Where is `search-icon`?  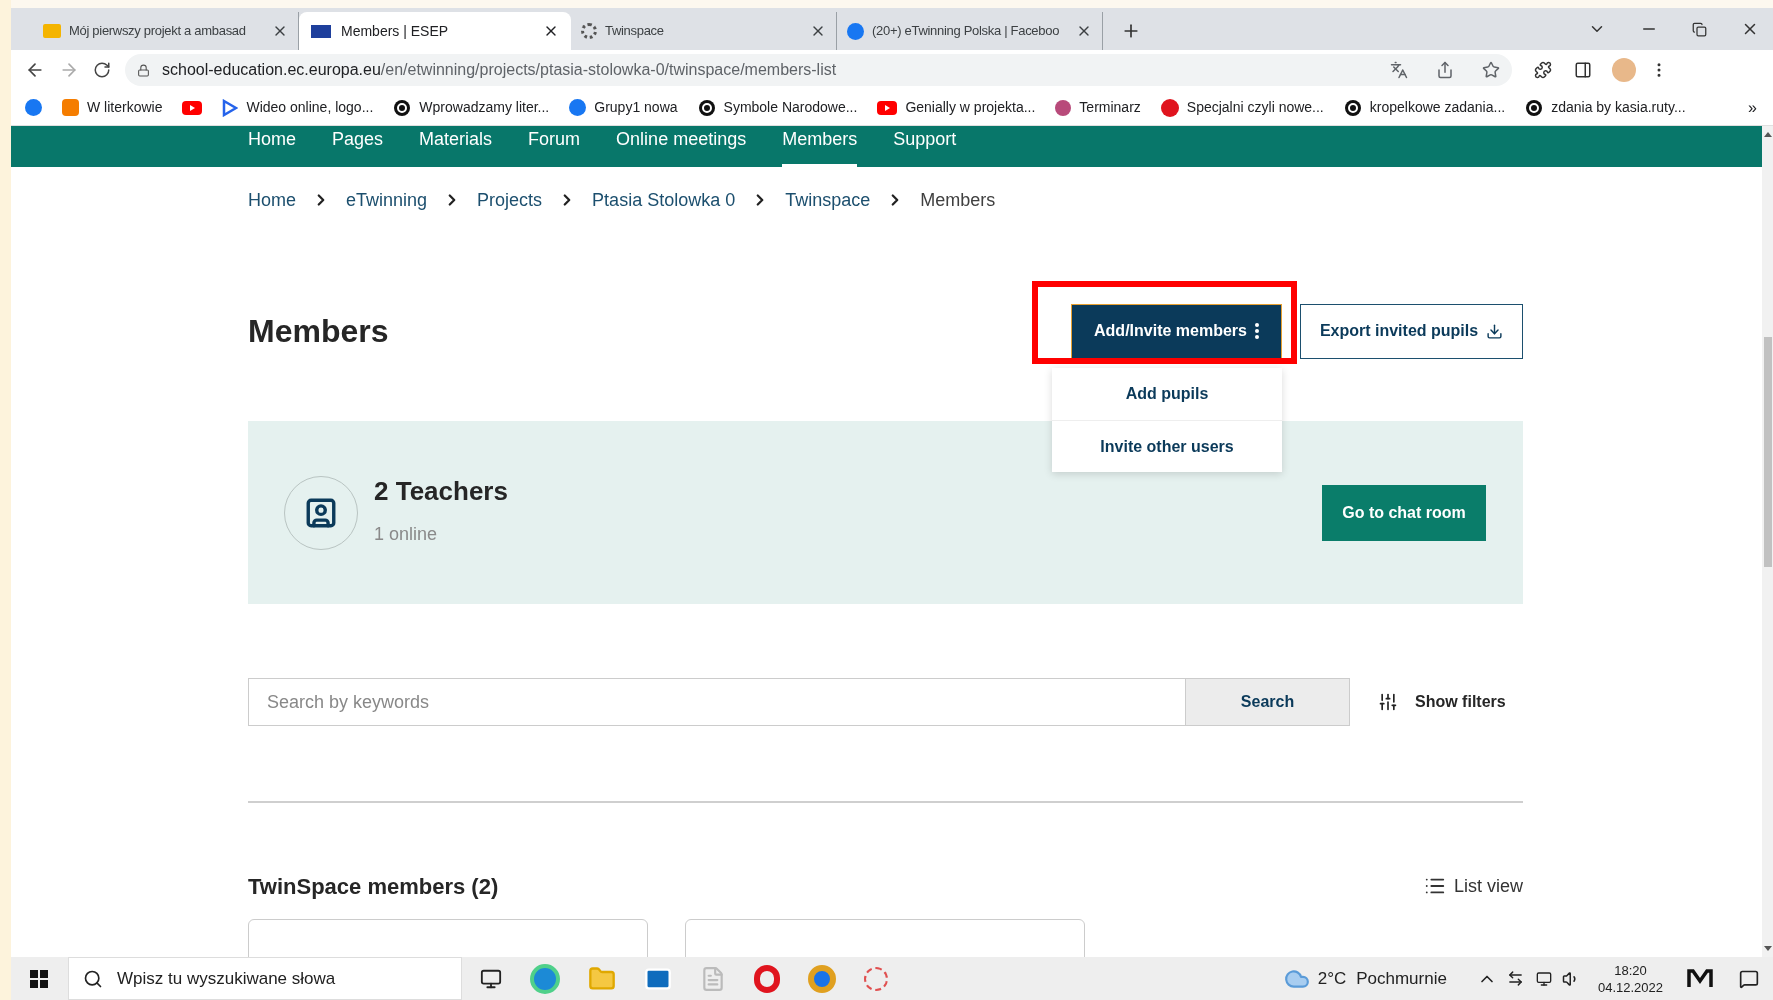 search-icon is located at coordinates (93, 978).